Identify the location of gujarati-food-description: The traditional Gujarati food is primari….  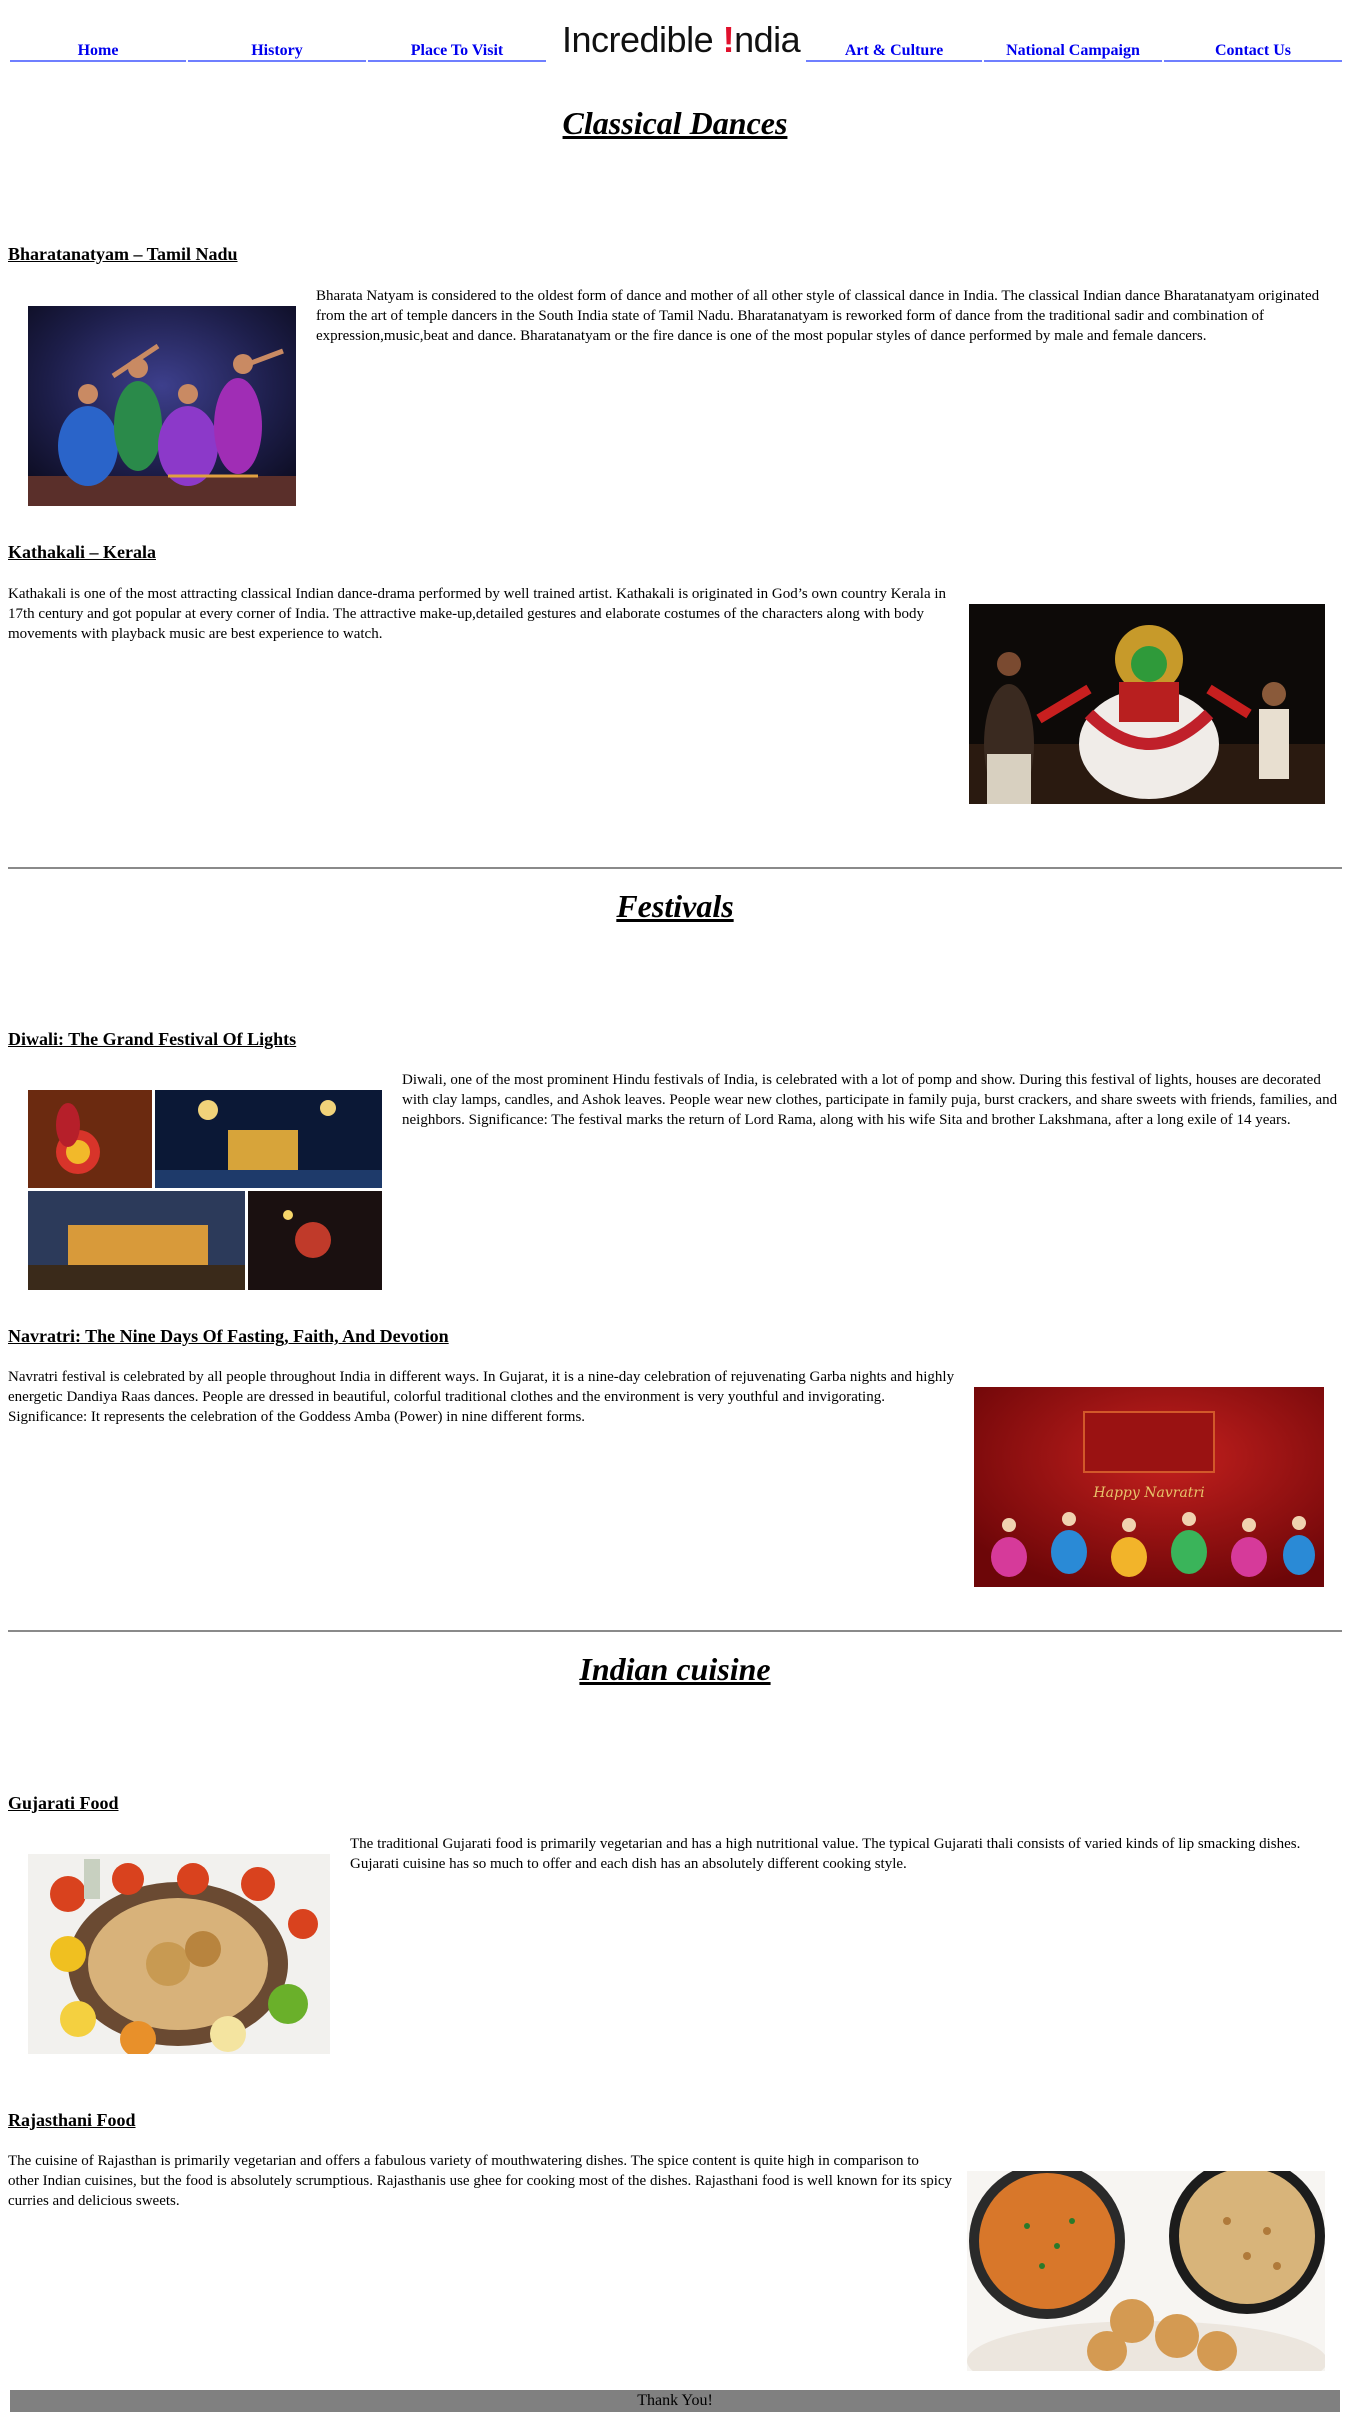
(825, 1854).